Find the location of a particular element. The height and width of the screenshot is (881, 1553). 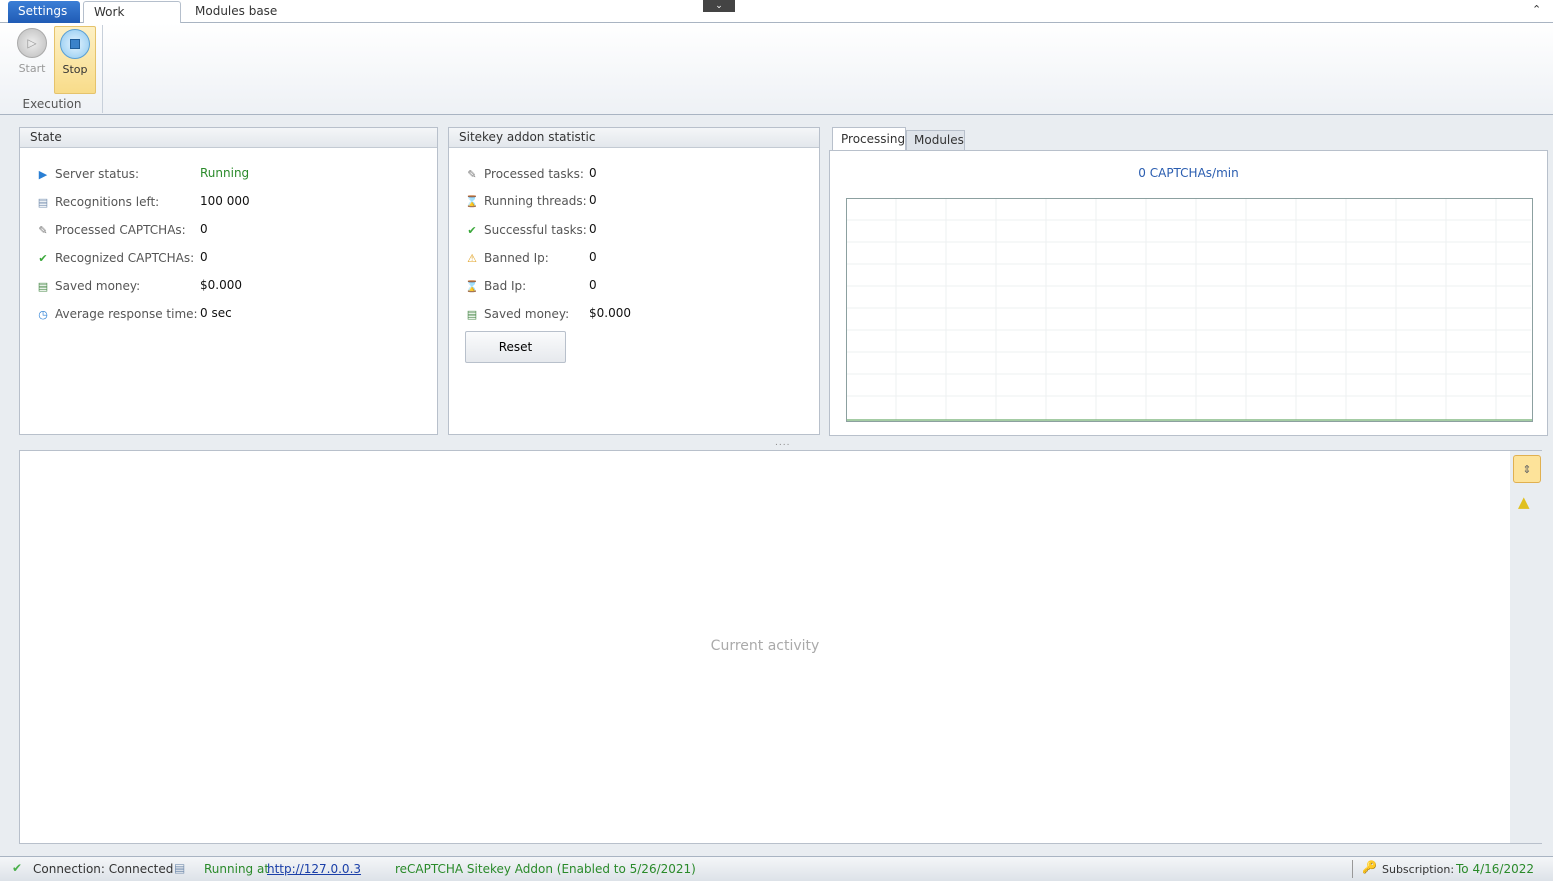

tab-processing: Processing is located at coordinates (869, 139).